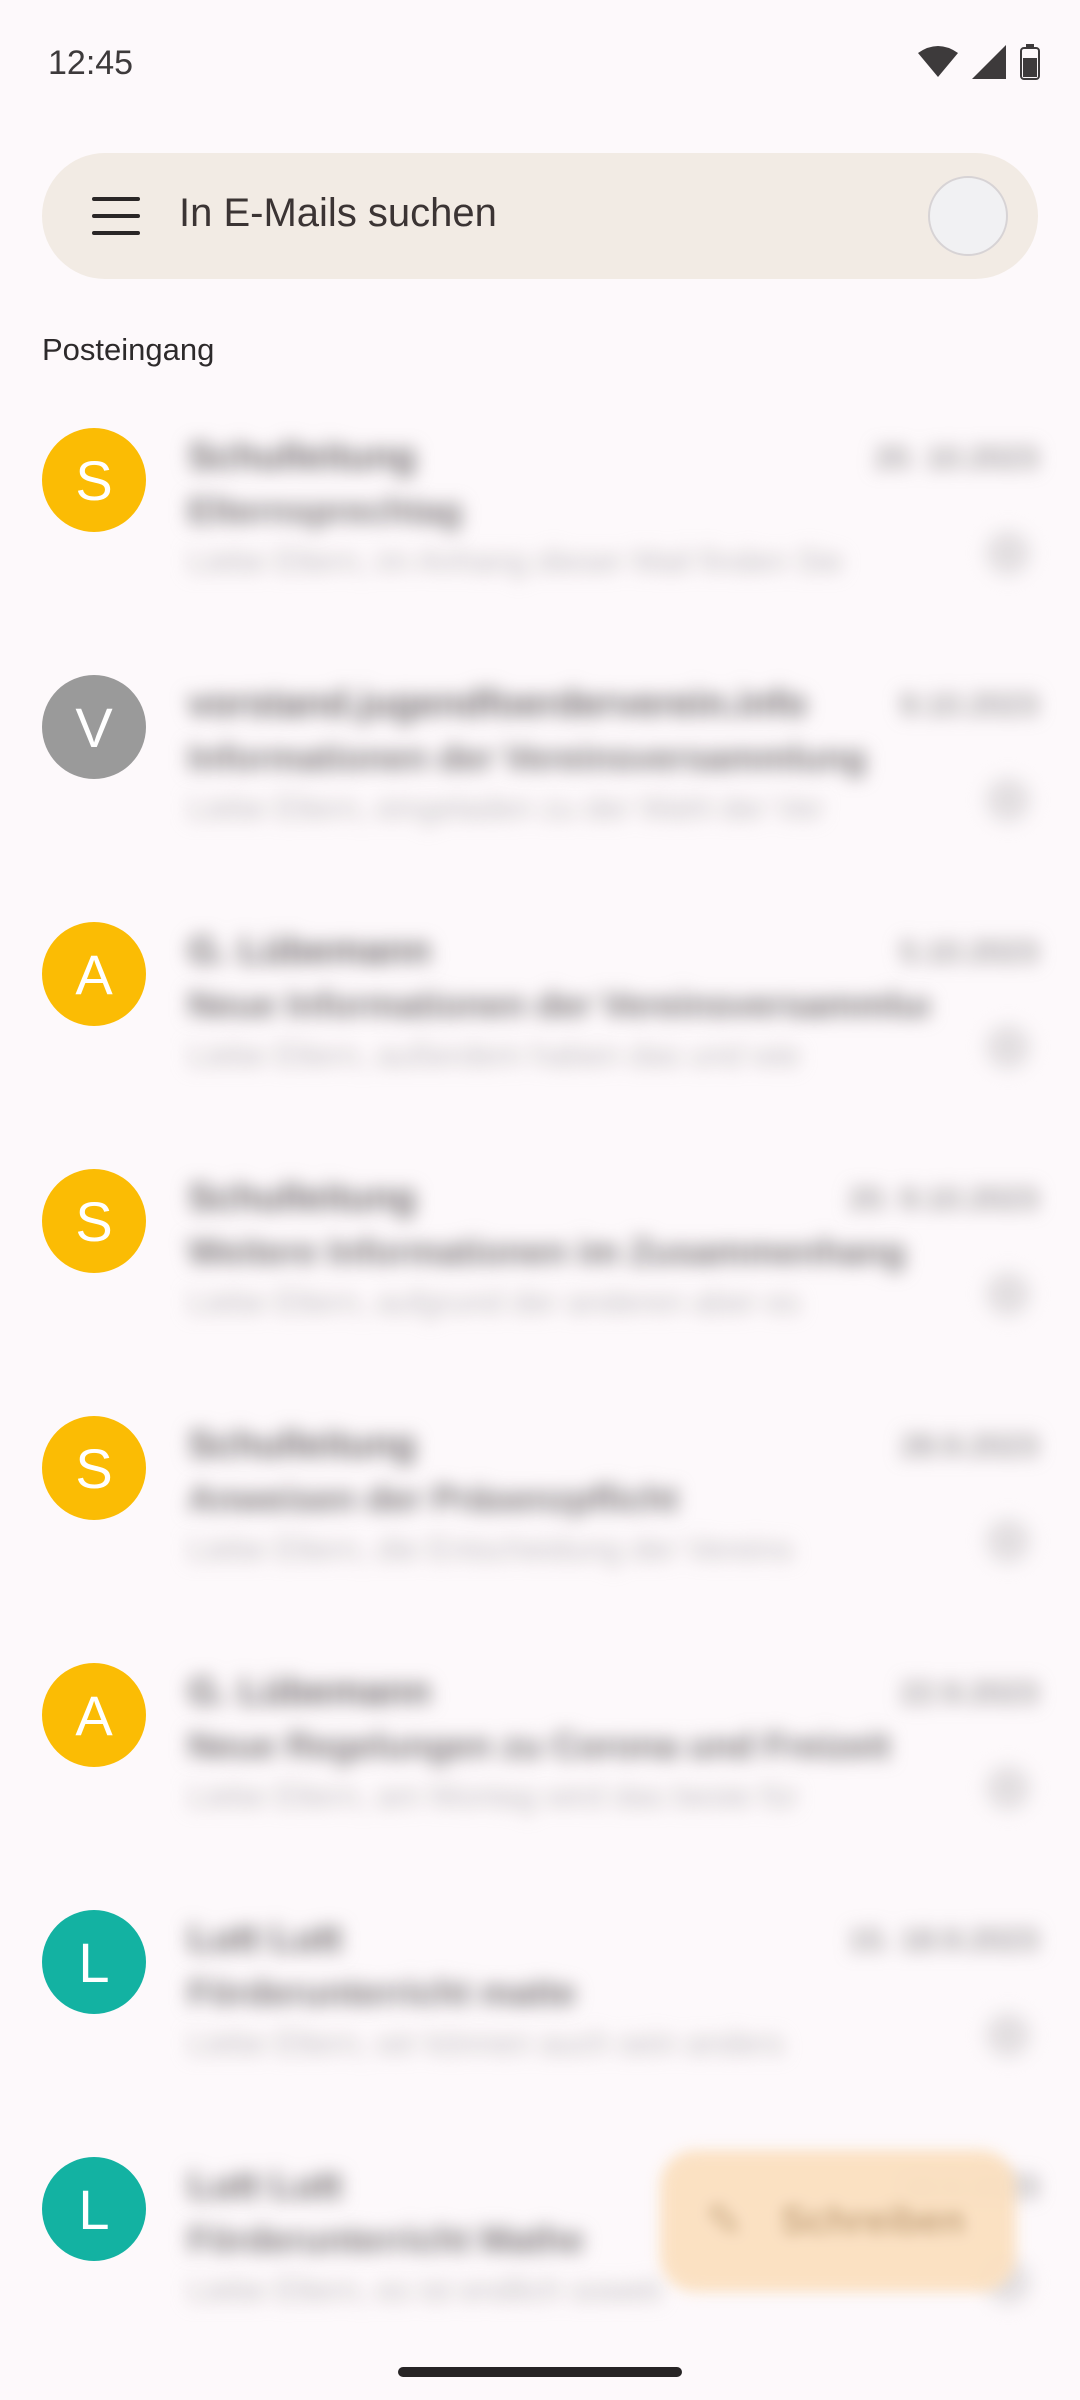  Describe the element at coordinates (872, 2220) in the screenshot. I see `compose-label: Schreiben` at that location.